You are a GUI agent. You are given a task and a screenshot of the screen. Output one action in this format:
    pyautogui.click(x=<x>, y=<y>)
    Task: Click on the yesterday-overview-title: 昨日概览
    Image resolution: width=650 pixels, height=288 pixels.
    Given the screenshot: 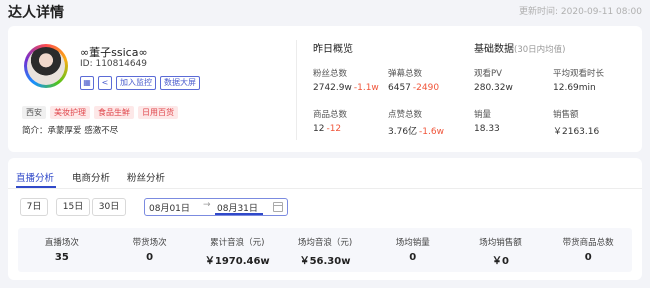 What is the action you would take?
    pyautogui.click(x=333, y=49)
    